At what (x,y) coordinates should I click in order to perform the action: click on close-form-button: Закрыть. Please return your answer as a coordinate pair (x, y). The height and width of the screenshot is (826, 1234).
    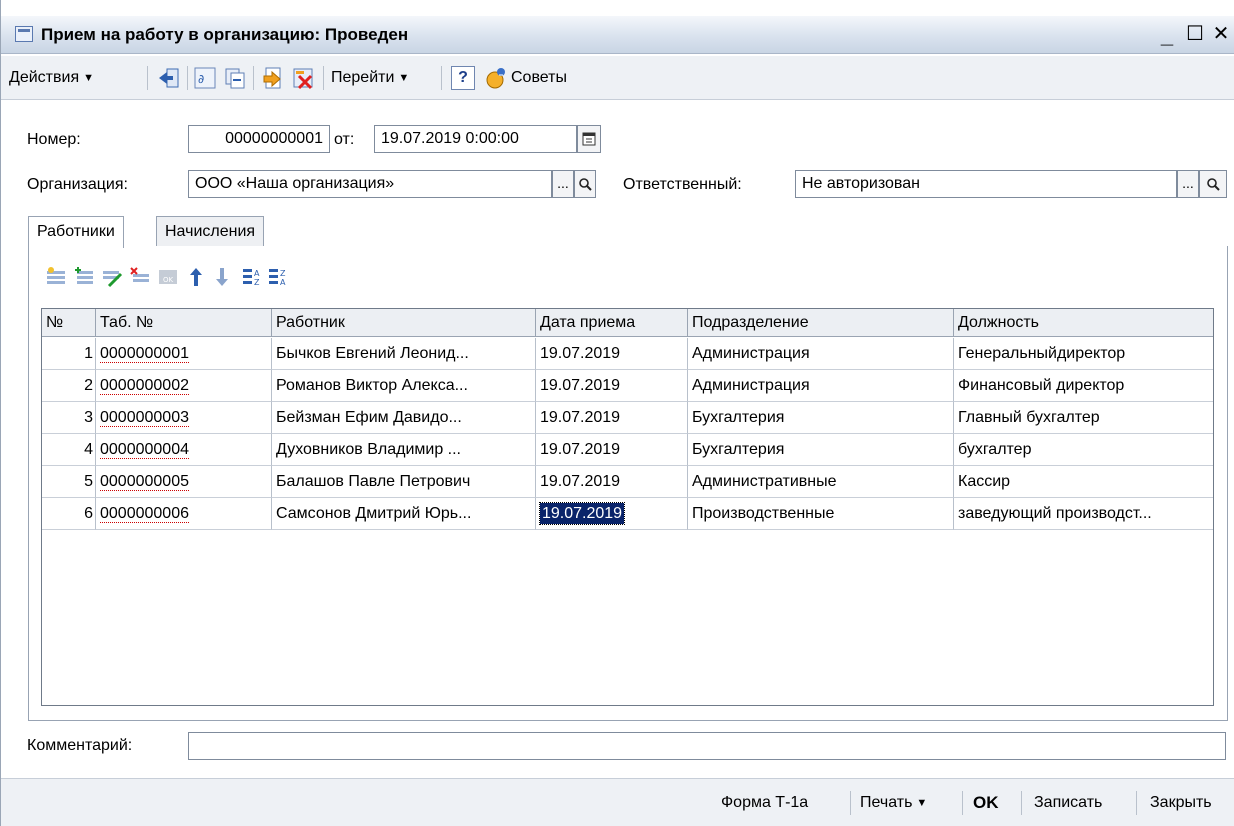
    Looking at the image, I should click on (1181, 803).